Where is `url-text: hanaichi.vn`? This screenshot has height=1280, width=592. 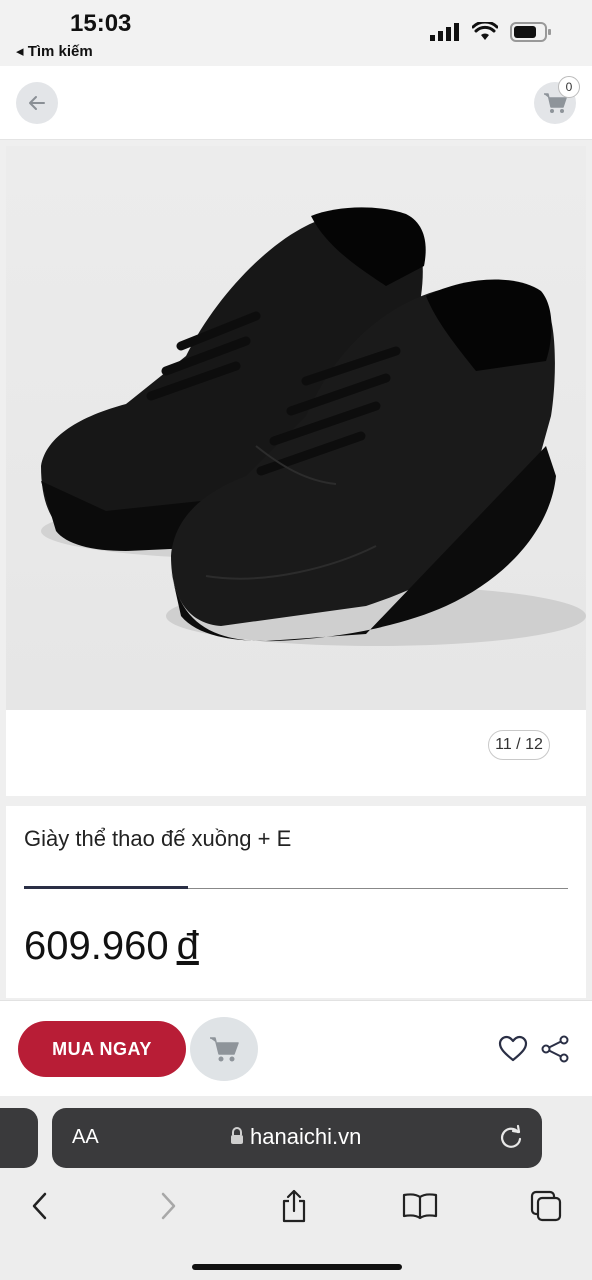 url-text: hanaichi.vn is located at coordinates (306, 1136).